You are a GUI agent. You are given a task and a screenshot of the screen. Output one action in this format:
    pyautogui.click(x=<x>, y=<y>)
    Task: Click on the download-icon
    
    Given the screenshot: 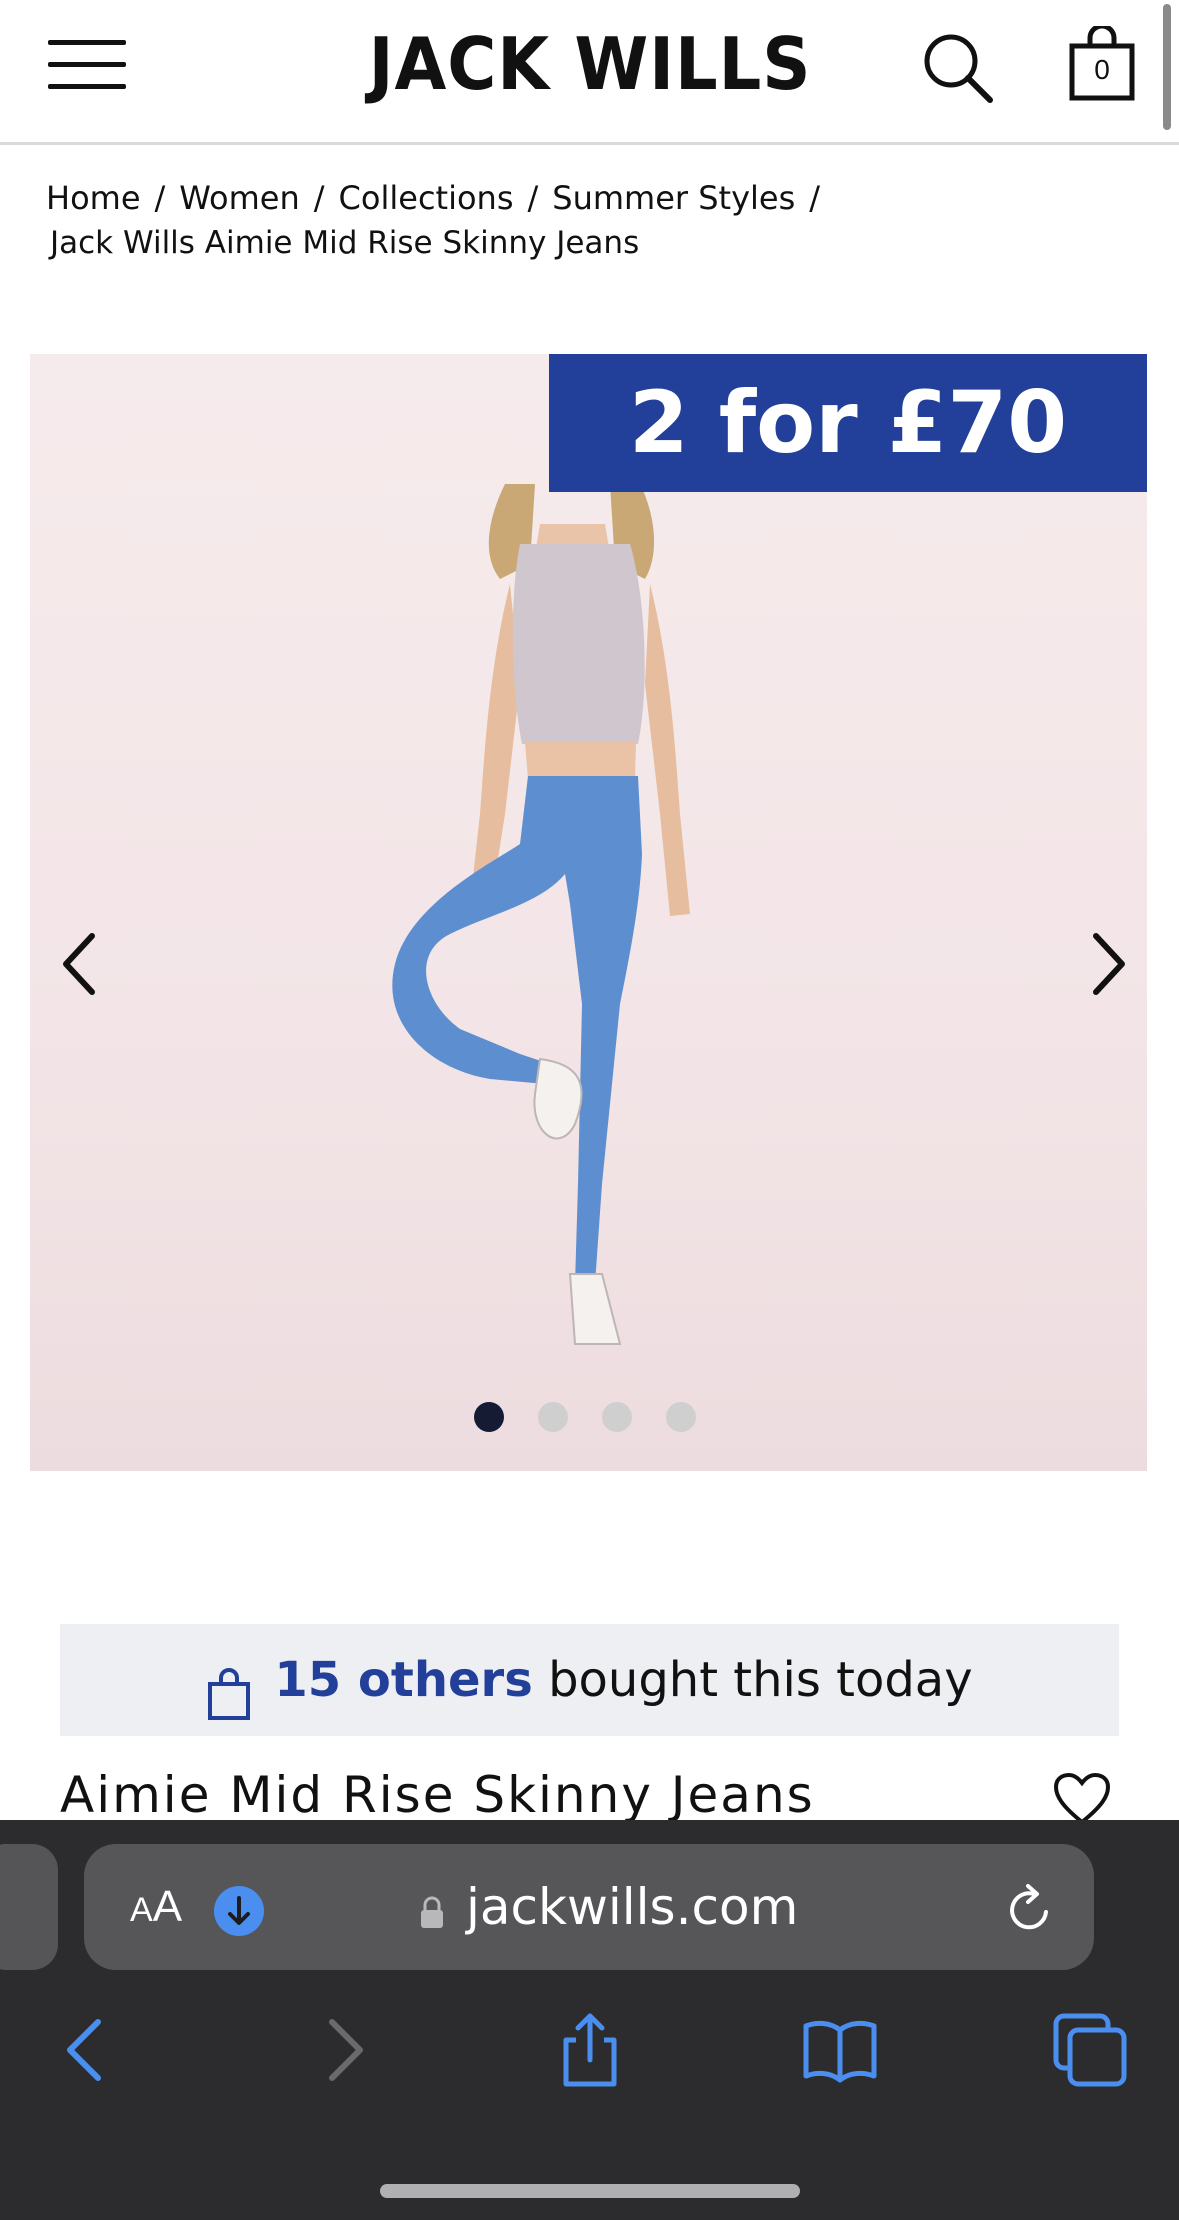 What is the action you would take?
    pyautogui.click(x=239, y=1911)
    